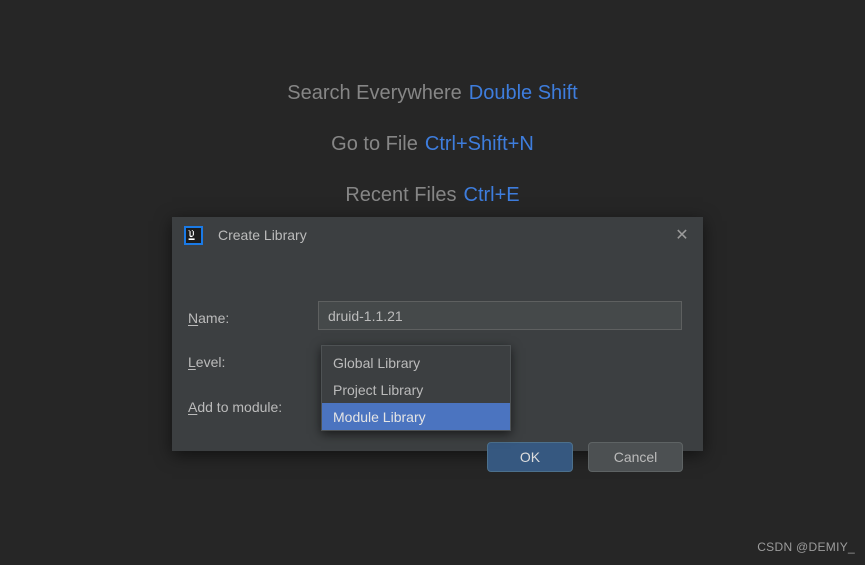 This screenshot has width=865, height=565. What do you see at coordinates (193, 407) in the screenshot?
I see `add-to-module-label-mnemonic: A` at bounding box center [193, 407].